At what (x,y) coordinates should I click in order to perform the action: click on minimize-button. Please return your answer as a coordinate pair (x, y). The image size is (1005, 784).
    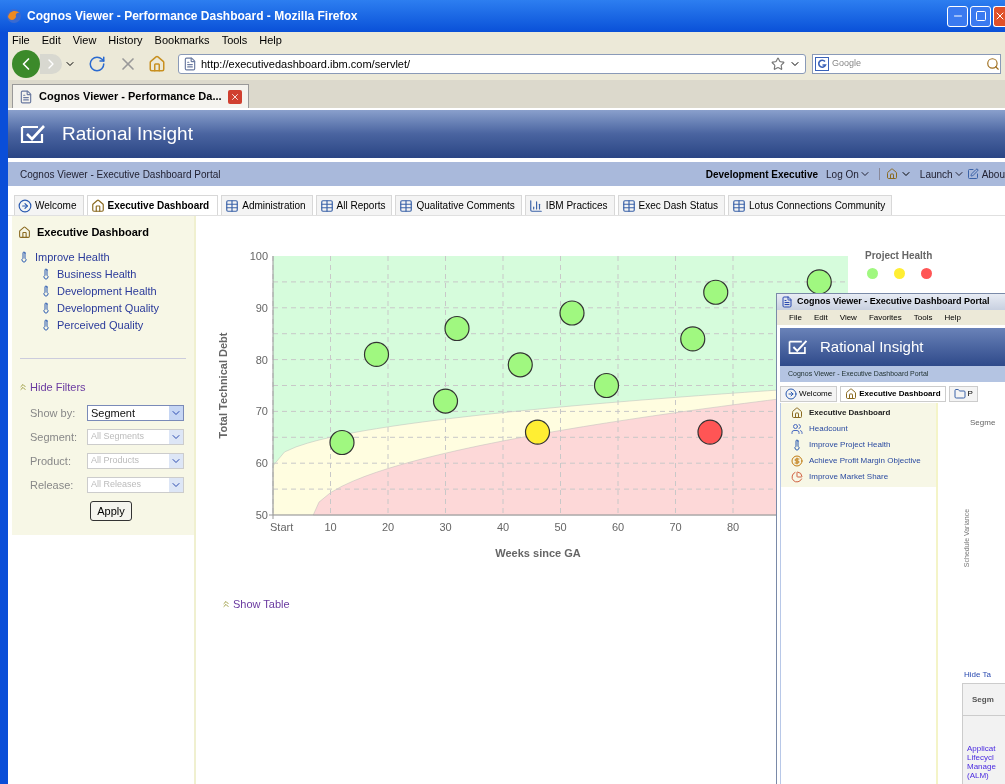
    Looking at the image, I should click on (957, 16).